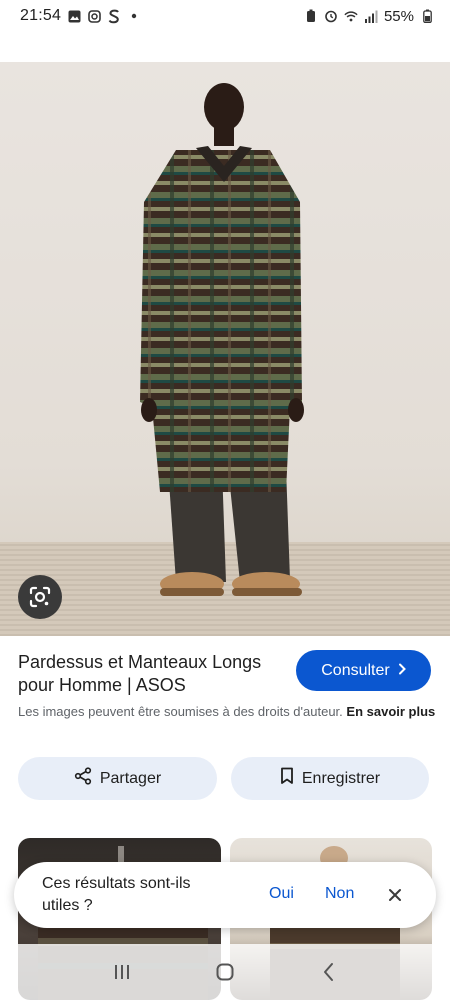  I want to click on save-label: Enregistrer, so click(341, 778).